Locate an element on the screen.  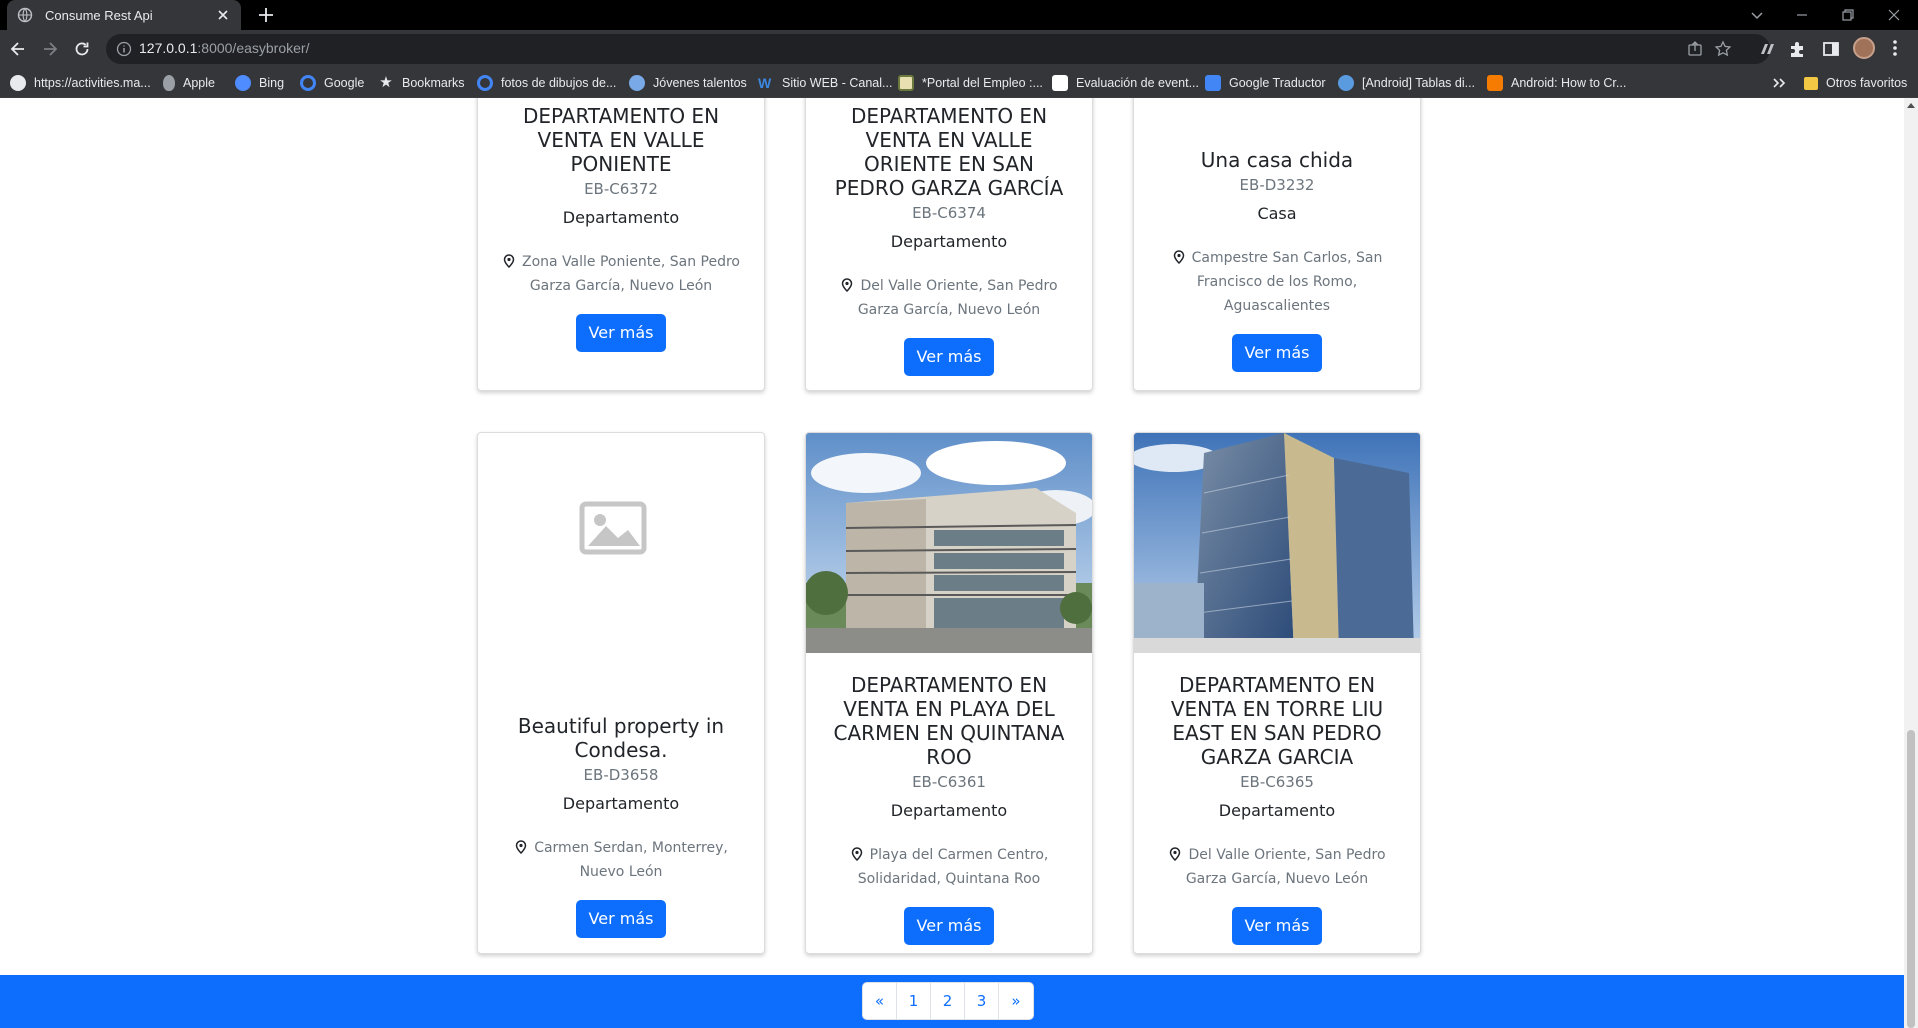
tab-search-icon is located at coordinates (1757, 15).